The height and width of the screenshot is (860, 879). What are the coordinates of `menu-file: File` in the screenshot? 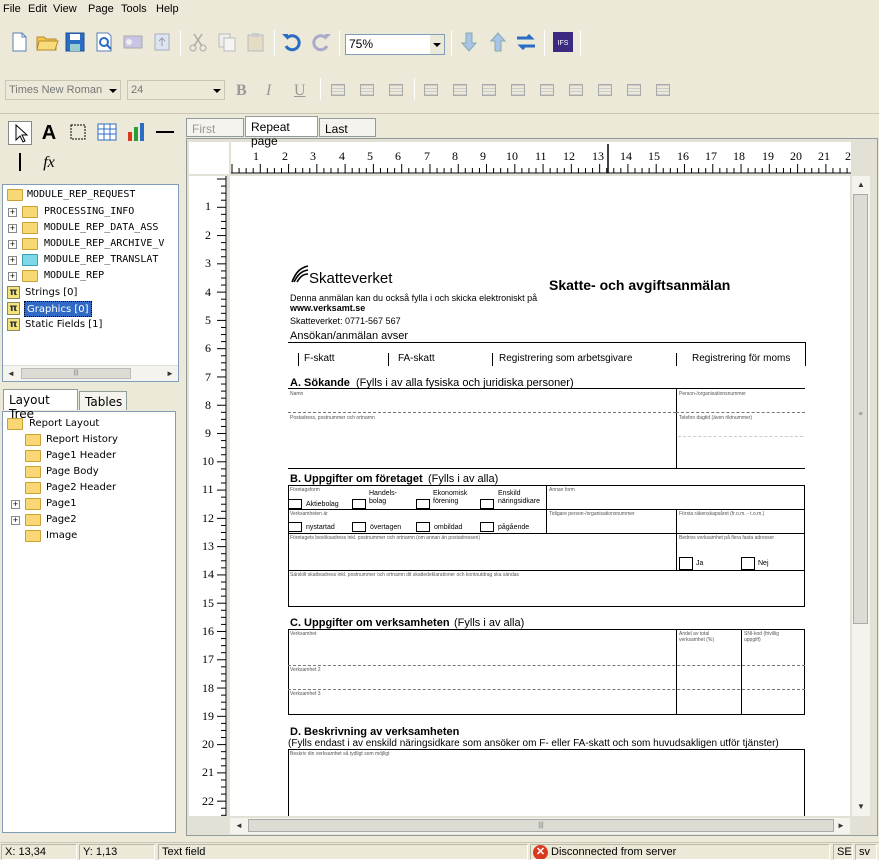 It's located at (12, 9).